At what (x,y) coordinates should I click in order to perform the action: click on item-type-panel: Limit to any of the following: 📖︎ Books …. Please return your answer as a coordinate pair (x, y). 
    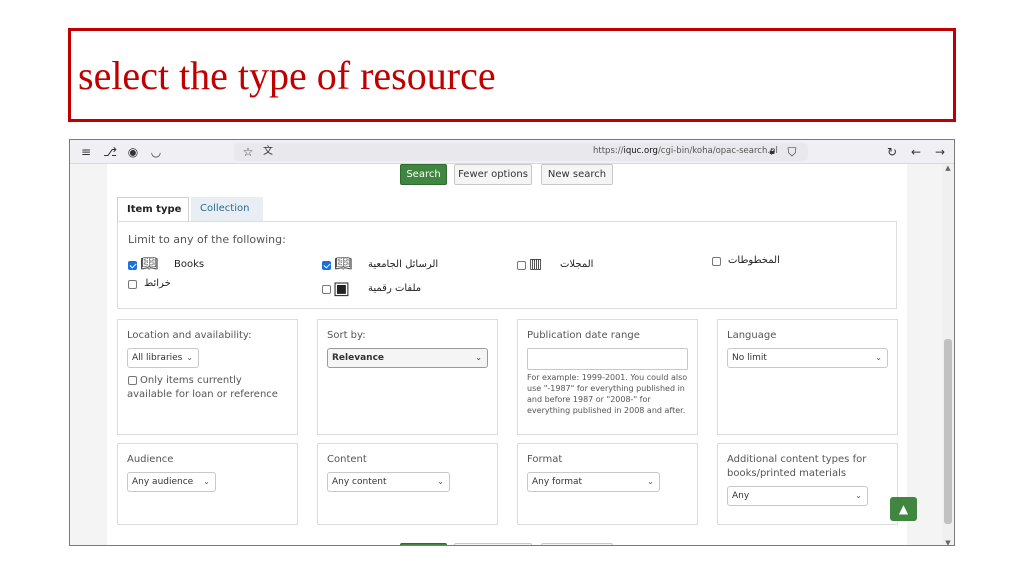
    Looking at the image, I should click on (507, 265).